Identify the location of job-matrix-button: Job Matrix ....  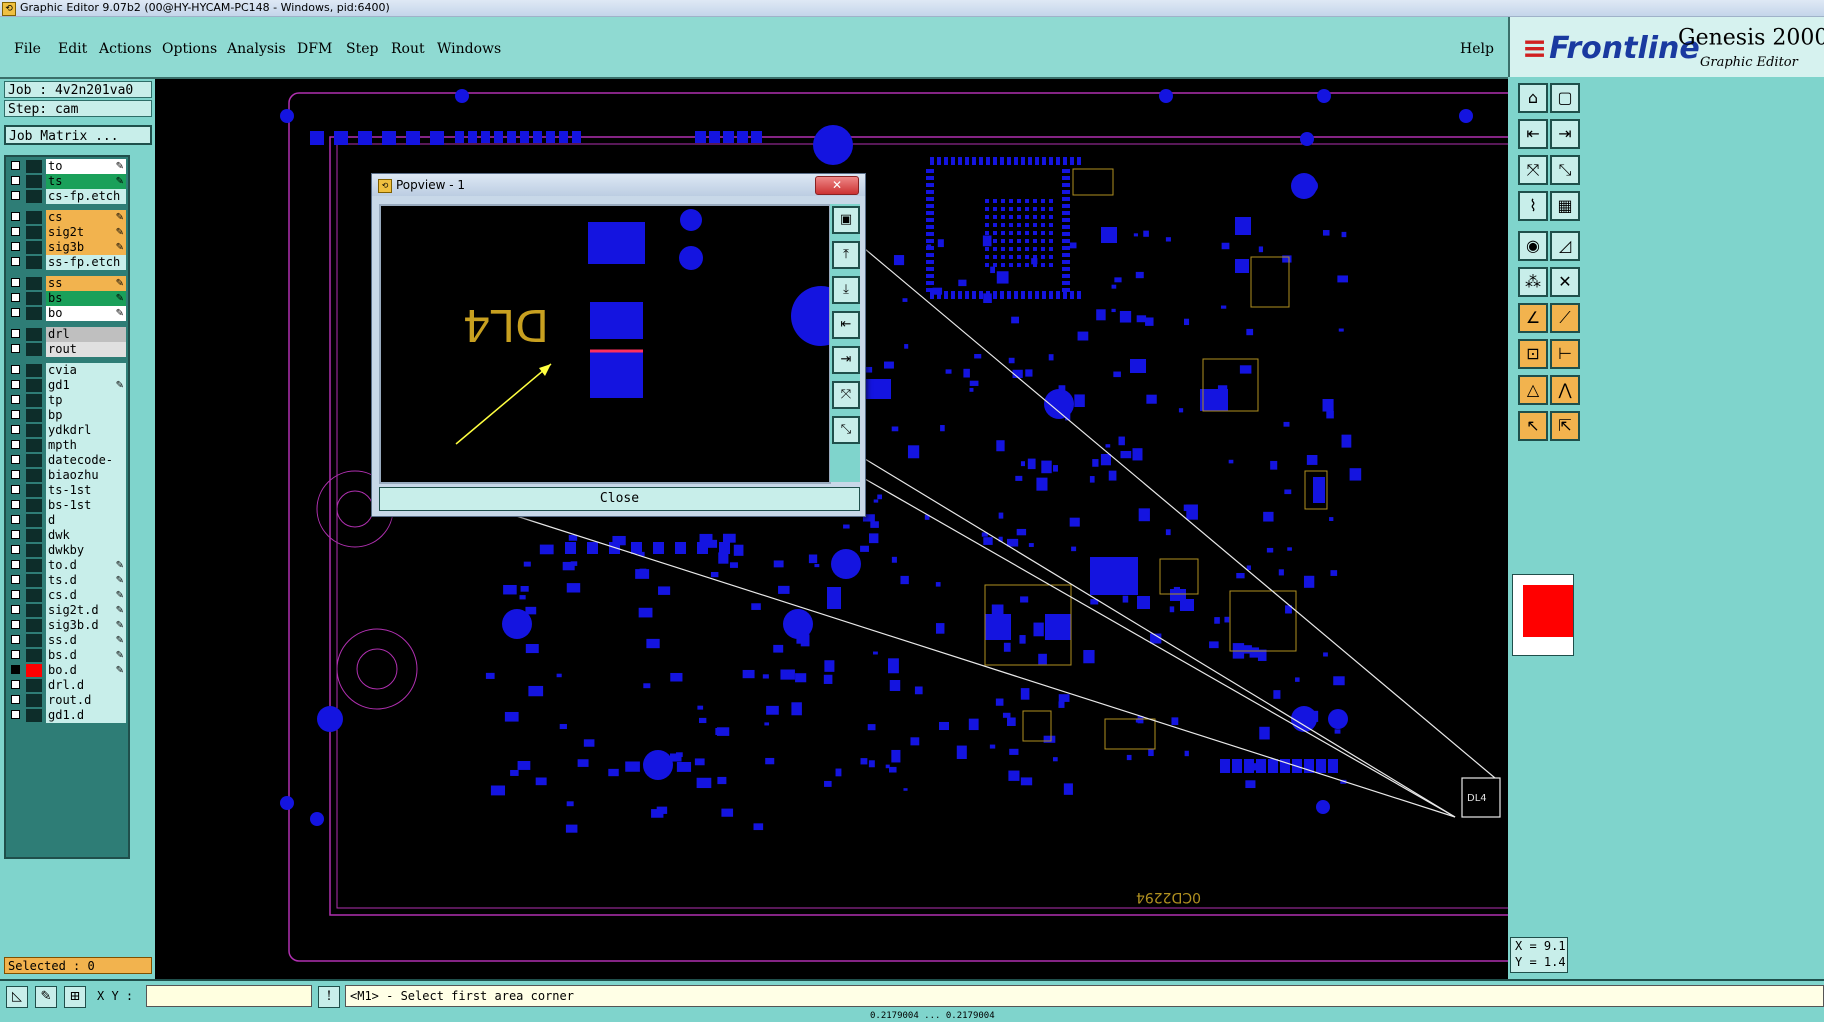
(78, 135).